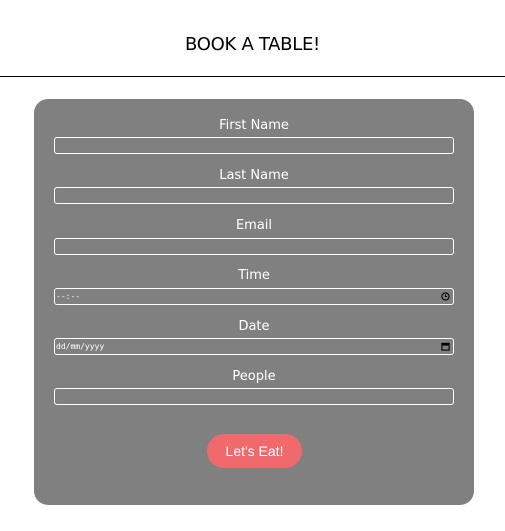 This screenshot has height=531, width=505. I want to click on time-placeholder: --:--, so click(68, 296).